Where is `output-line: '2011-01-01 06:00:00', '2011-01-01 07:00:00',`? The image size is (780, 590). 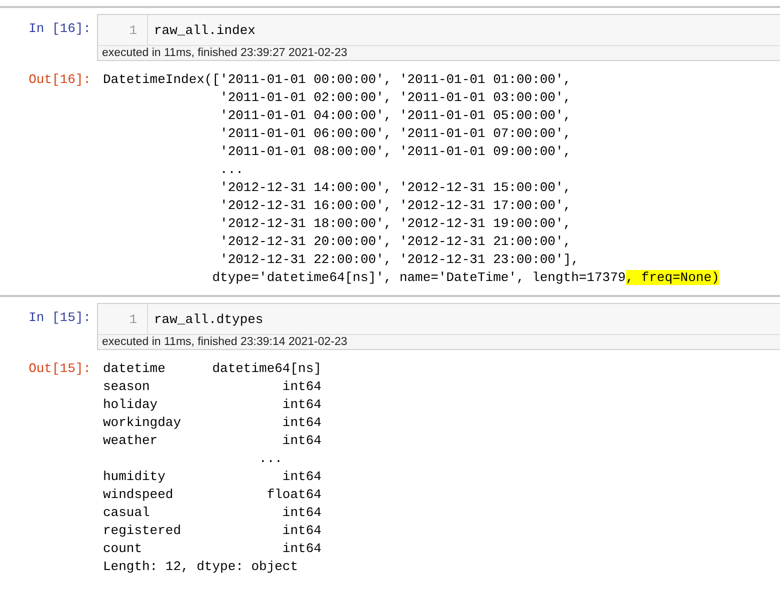
output-line: '2011-01-01 06:00:00', '2011-01-01 07:00:00', is located at coordinates (395, 134).